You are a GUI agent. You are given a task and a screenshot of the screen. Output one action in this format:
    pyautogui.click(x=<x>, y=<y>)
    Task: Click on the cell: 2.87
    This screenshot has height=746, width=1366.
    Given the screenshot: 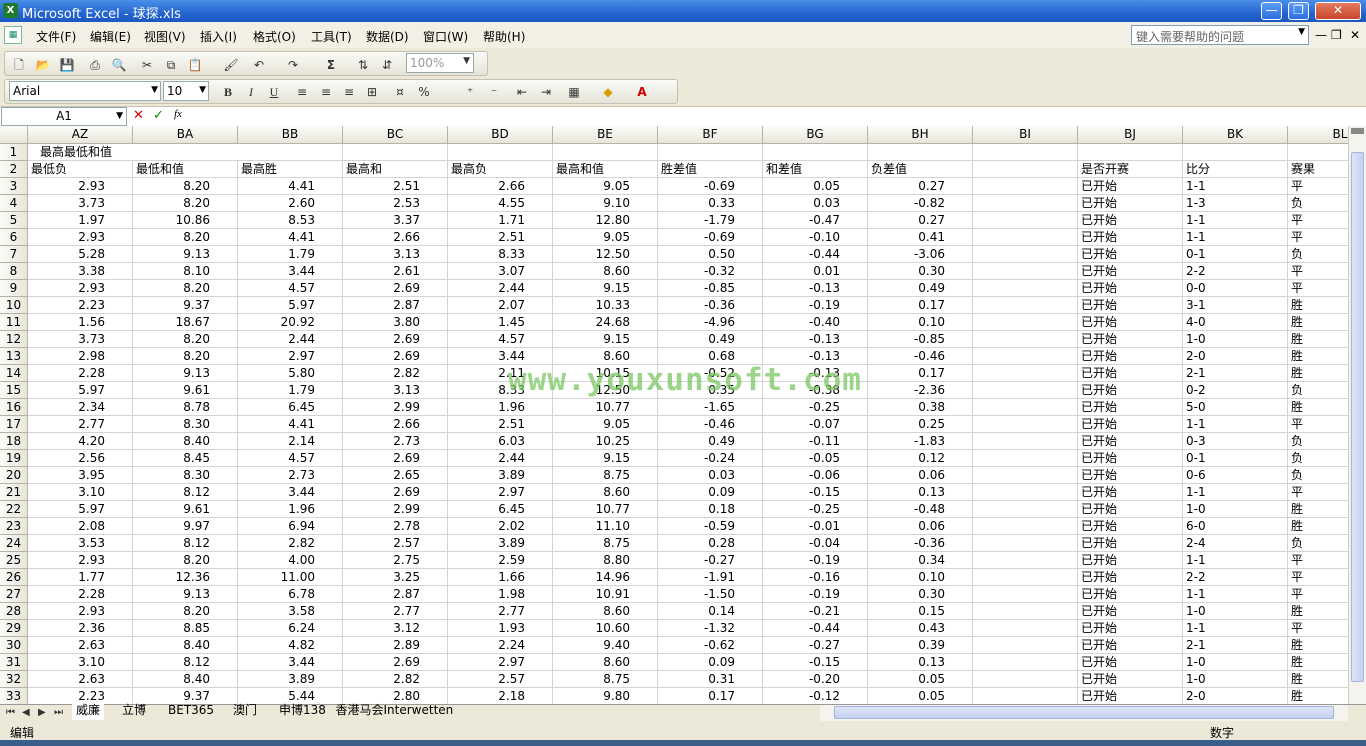 What is the action you would take?
    pyautogui.click(x=395, y=305)
    